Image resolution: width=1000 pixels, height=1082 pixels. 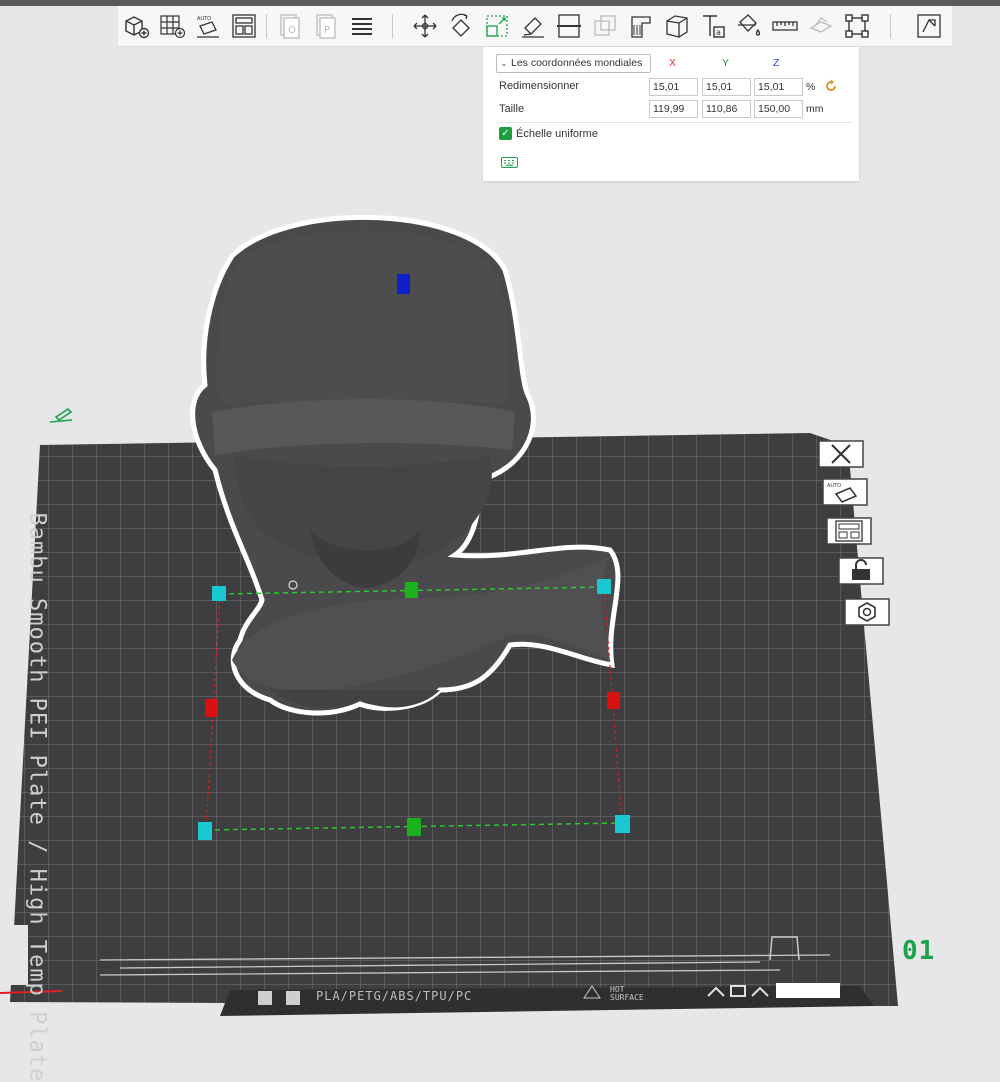 What do you see at coordinates (627, 997) in the screenshot?
I see `surface-label: SURFACE` at bounding box center [627, 997].